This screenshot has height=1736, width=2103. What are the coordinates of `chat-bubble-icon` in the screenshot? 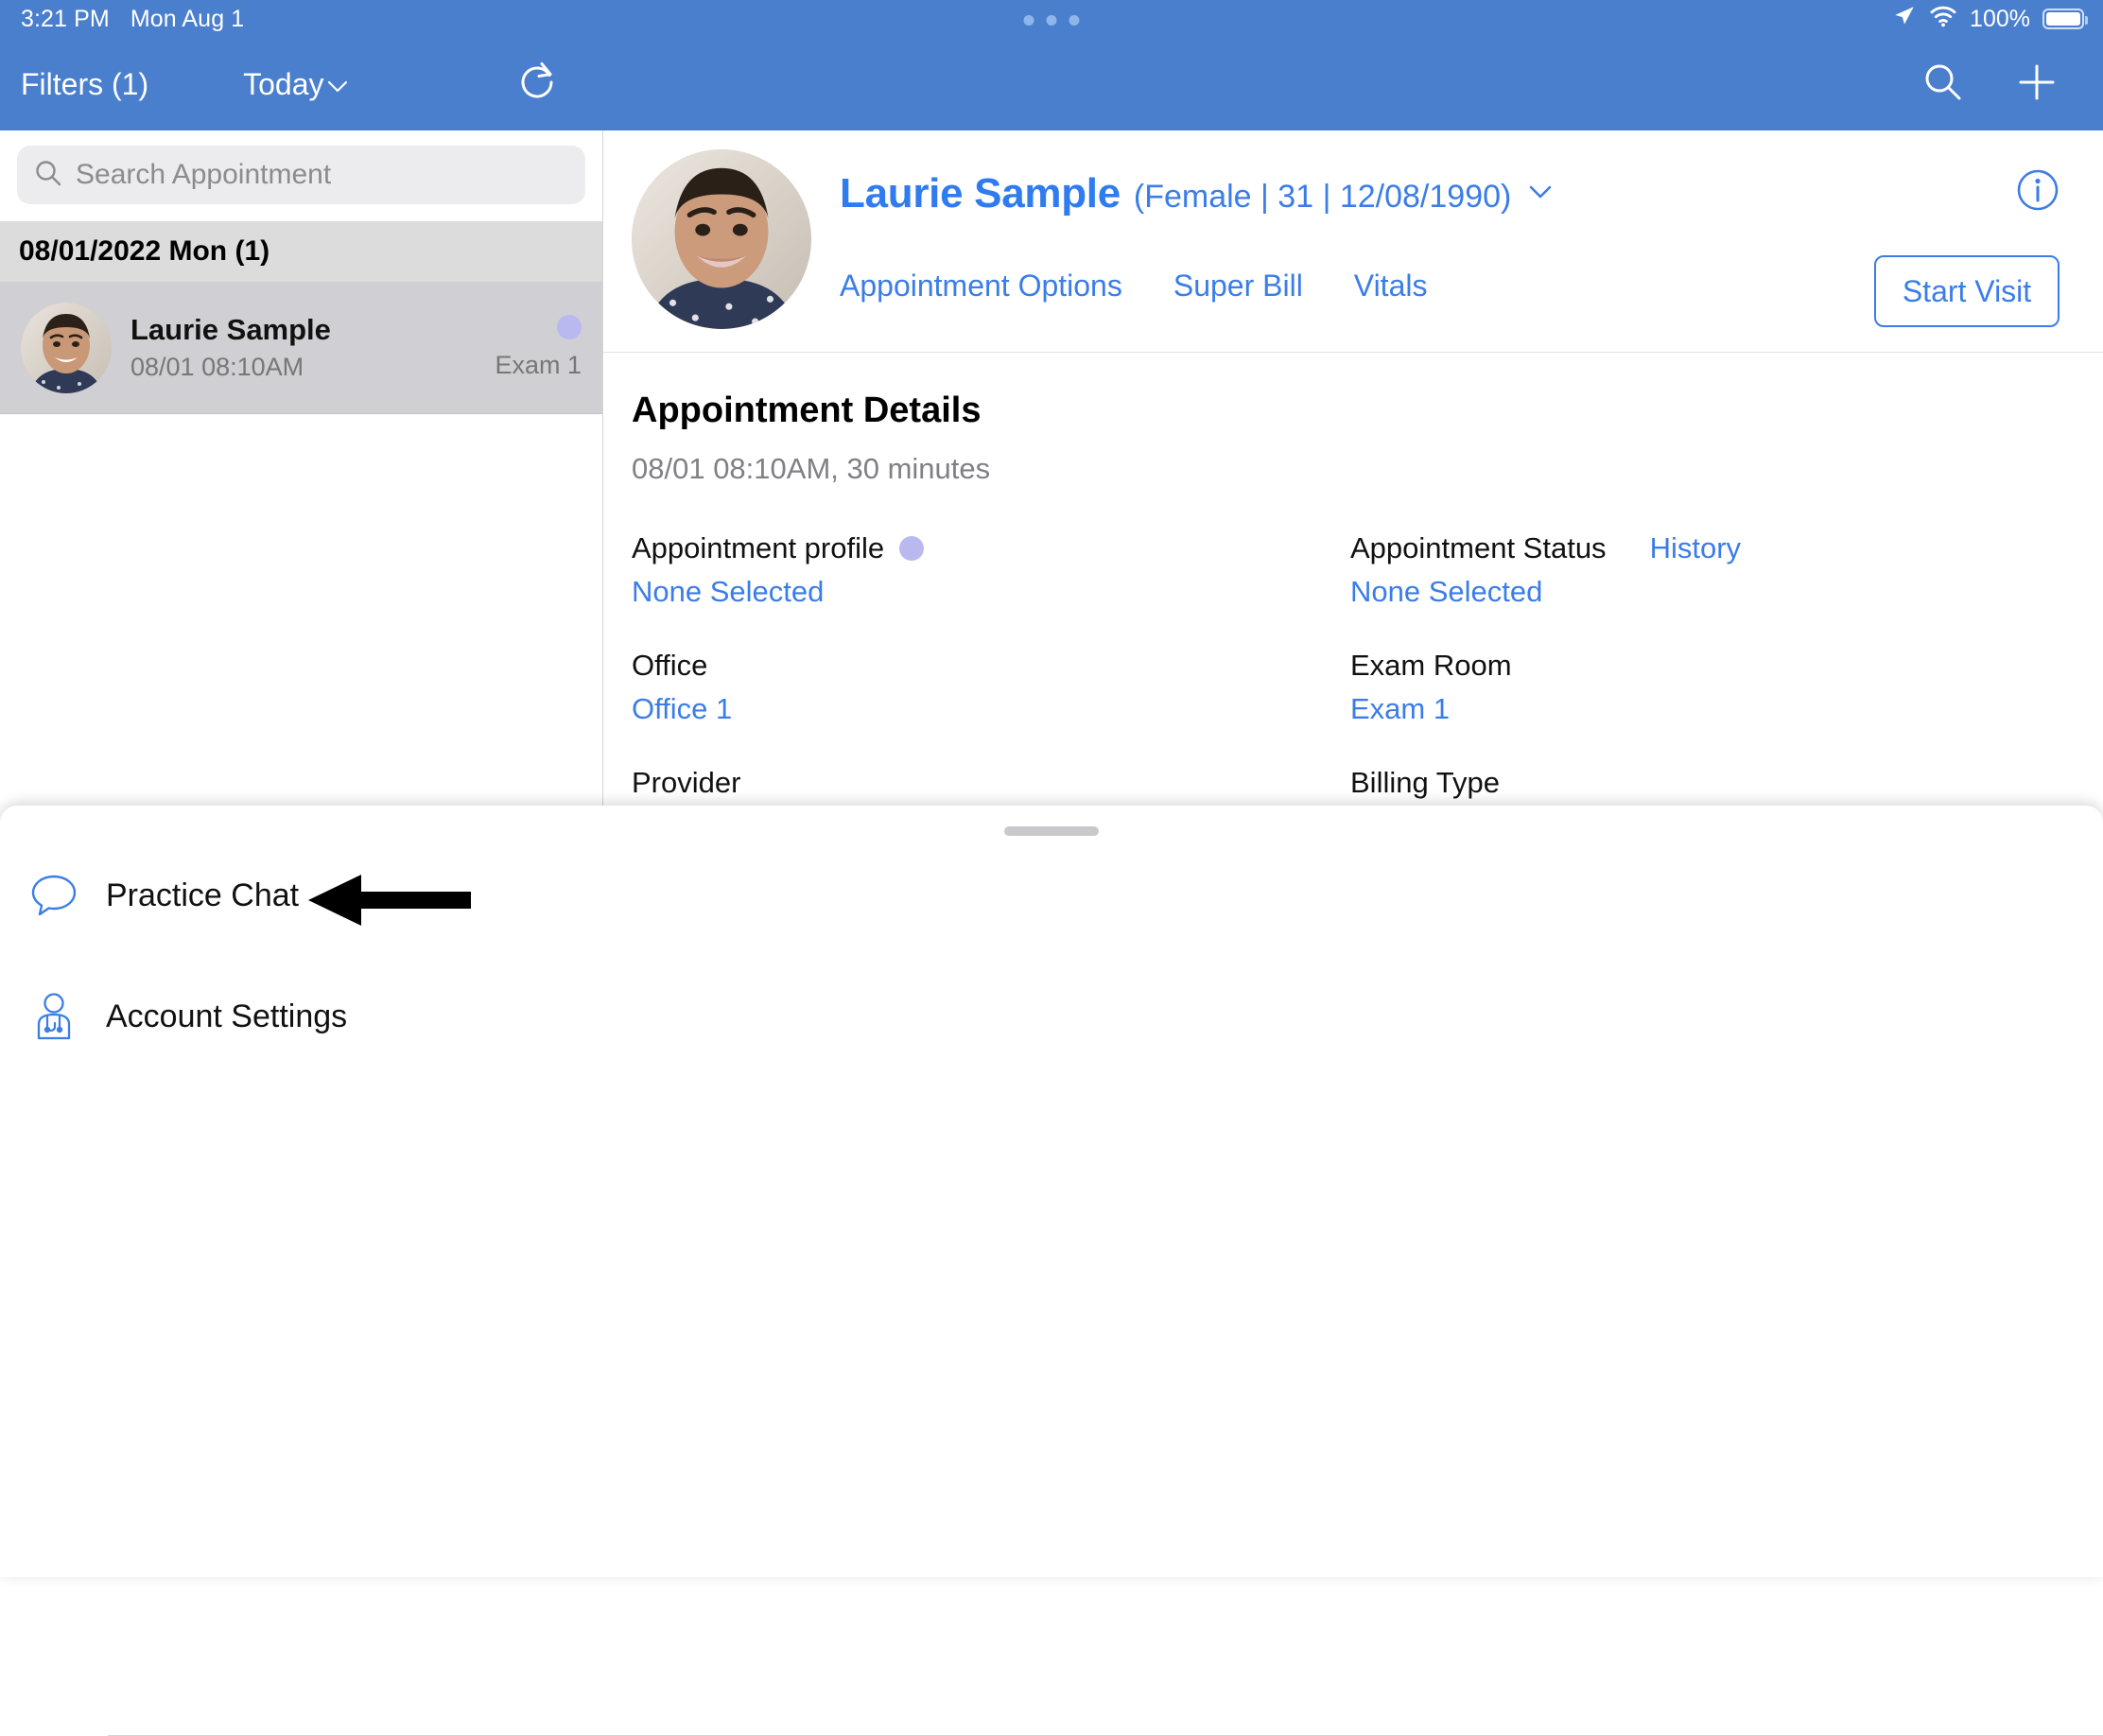 It's located at (54, 895).